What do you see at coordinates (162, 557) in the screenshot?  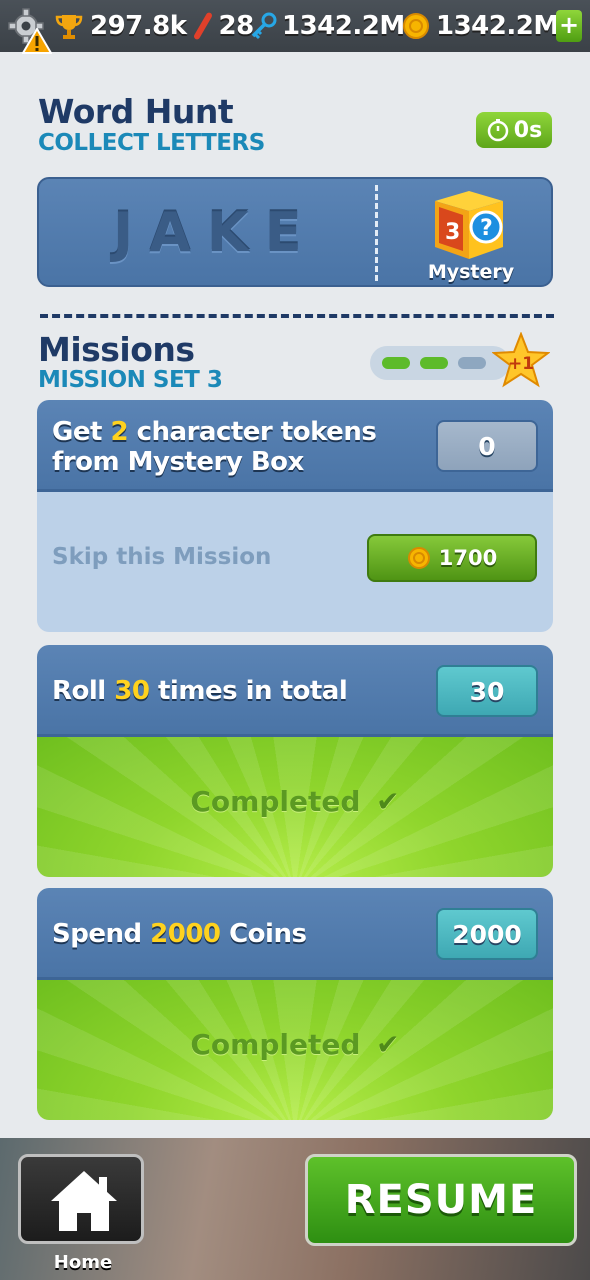 I see `skip-mission-label: Skip this Mission` at bounding box center [162, 557].